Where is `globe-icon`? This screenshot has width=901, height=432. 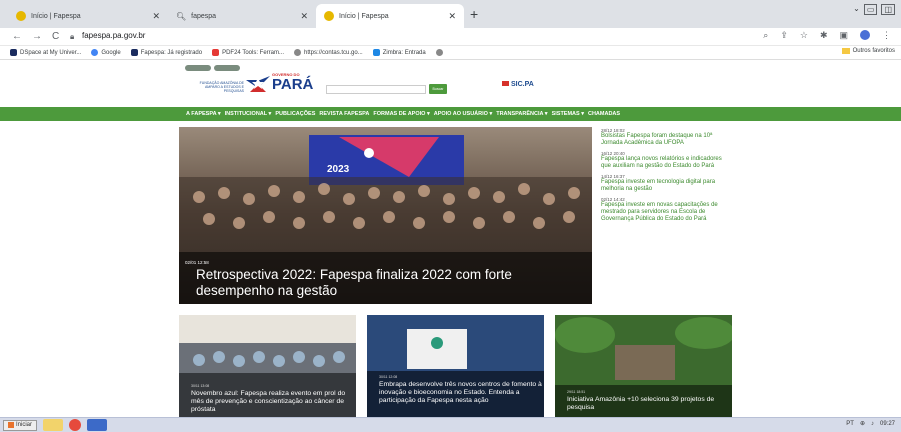
globe-icon is located at coordinates (298, 52).